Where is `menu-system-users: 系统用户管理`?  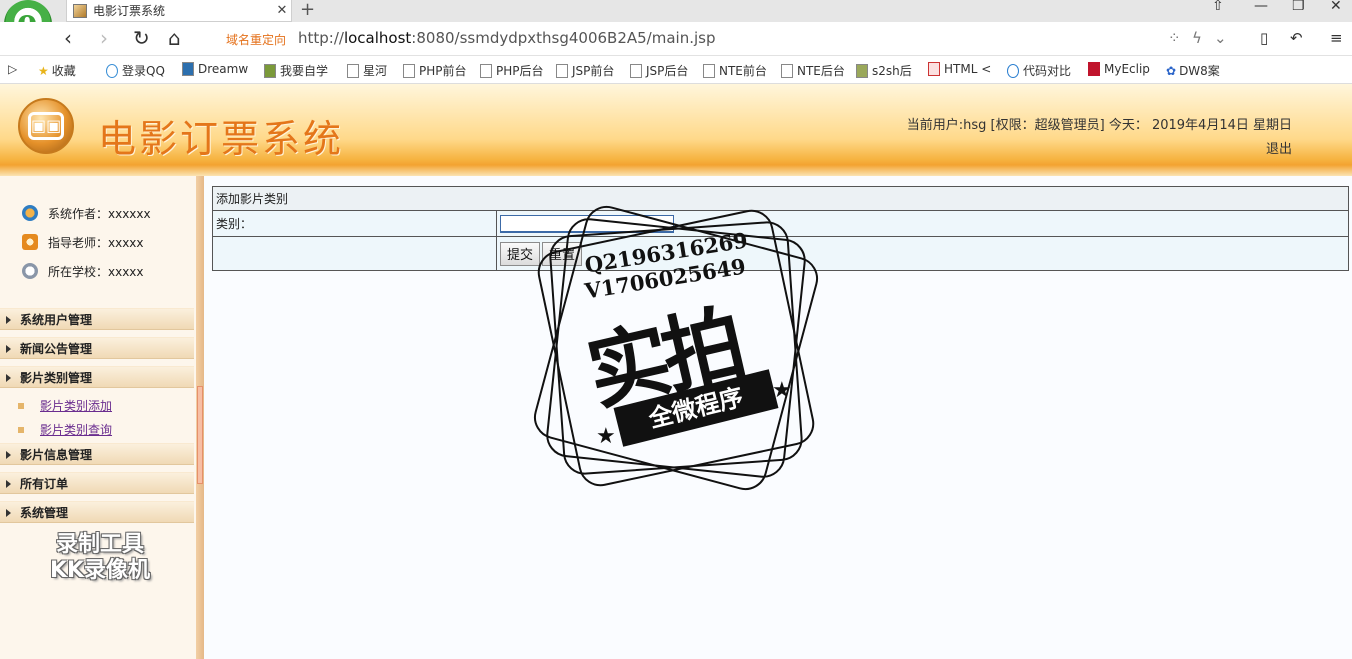
menu-system-users: 系统用户管理 is located at coordinates (97, 319).